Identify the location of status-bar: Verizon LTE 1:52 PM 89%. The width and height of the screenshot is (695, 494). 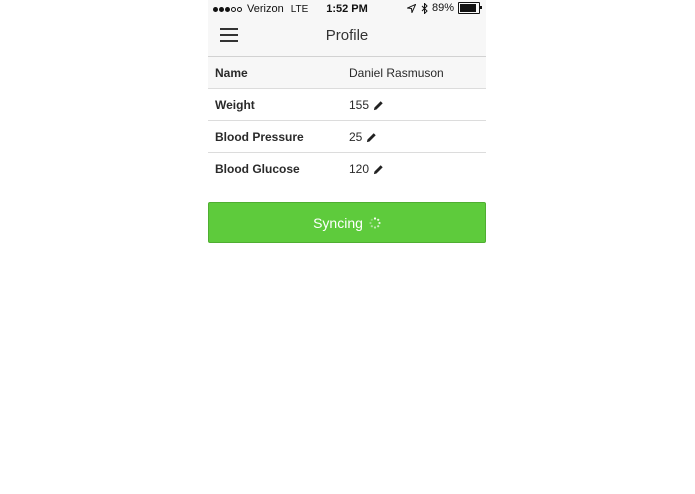
(347, 9).